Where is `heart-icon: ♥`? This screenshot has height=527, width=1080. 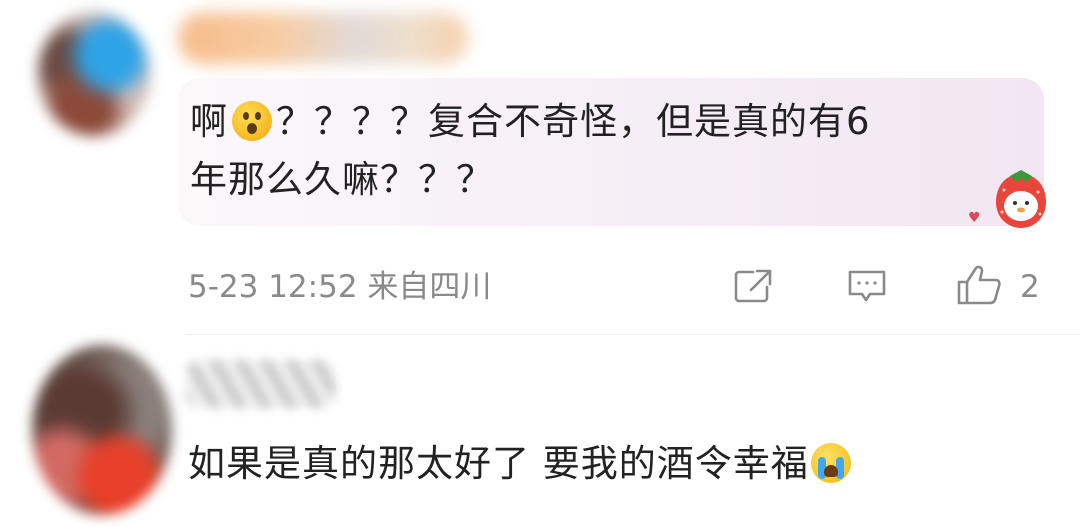 heart-icon: ♥ is located at coordinates (974, 218).